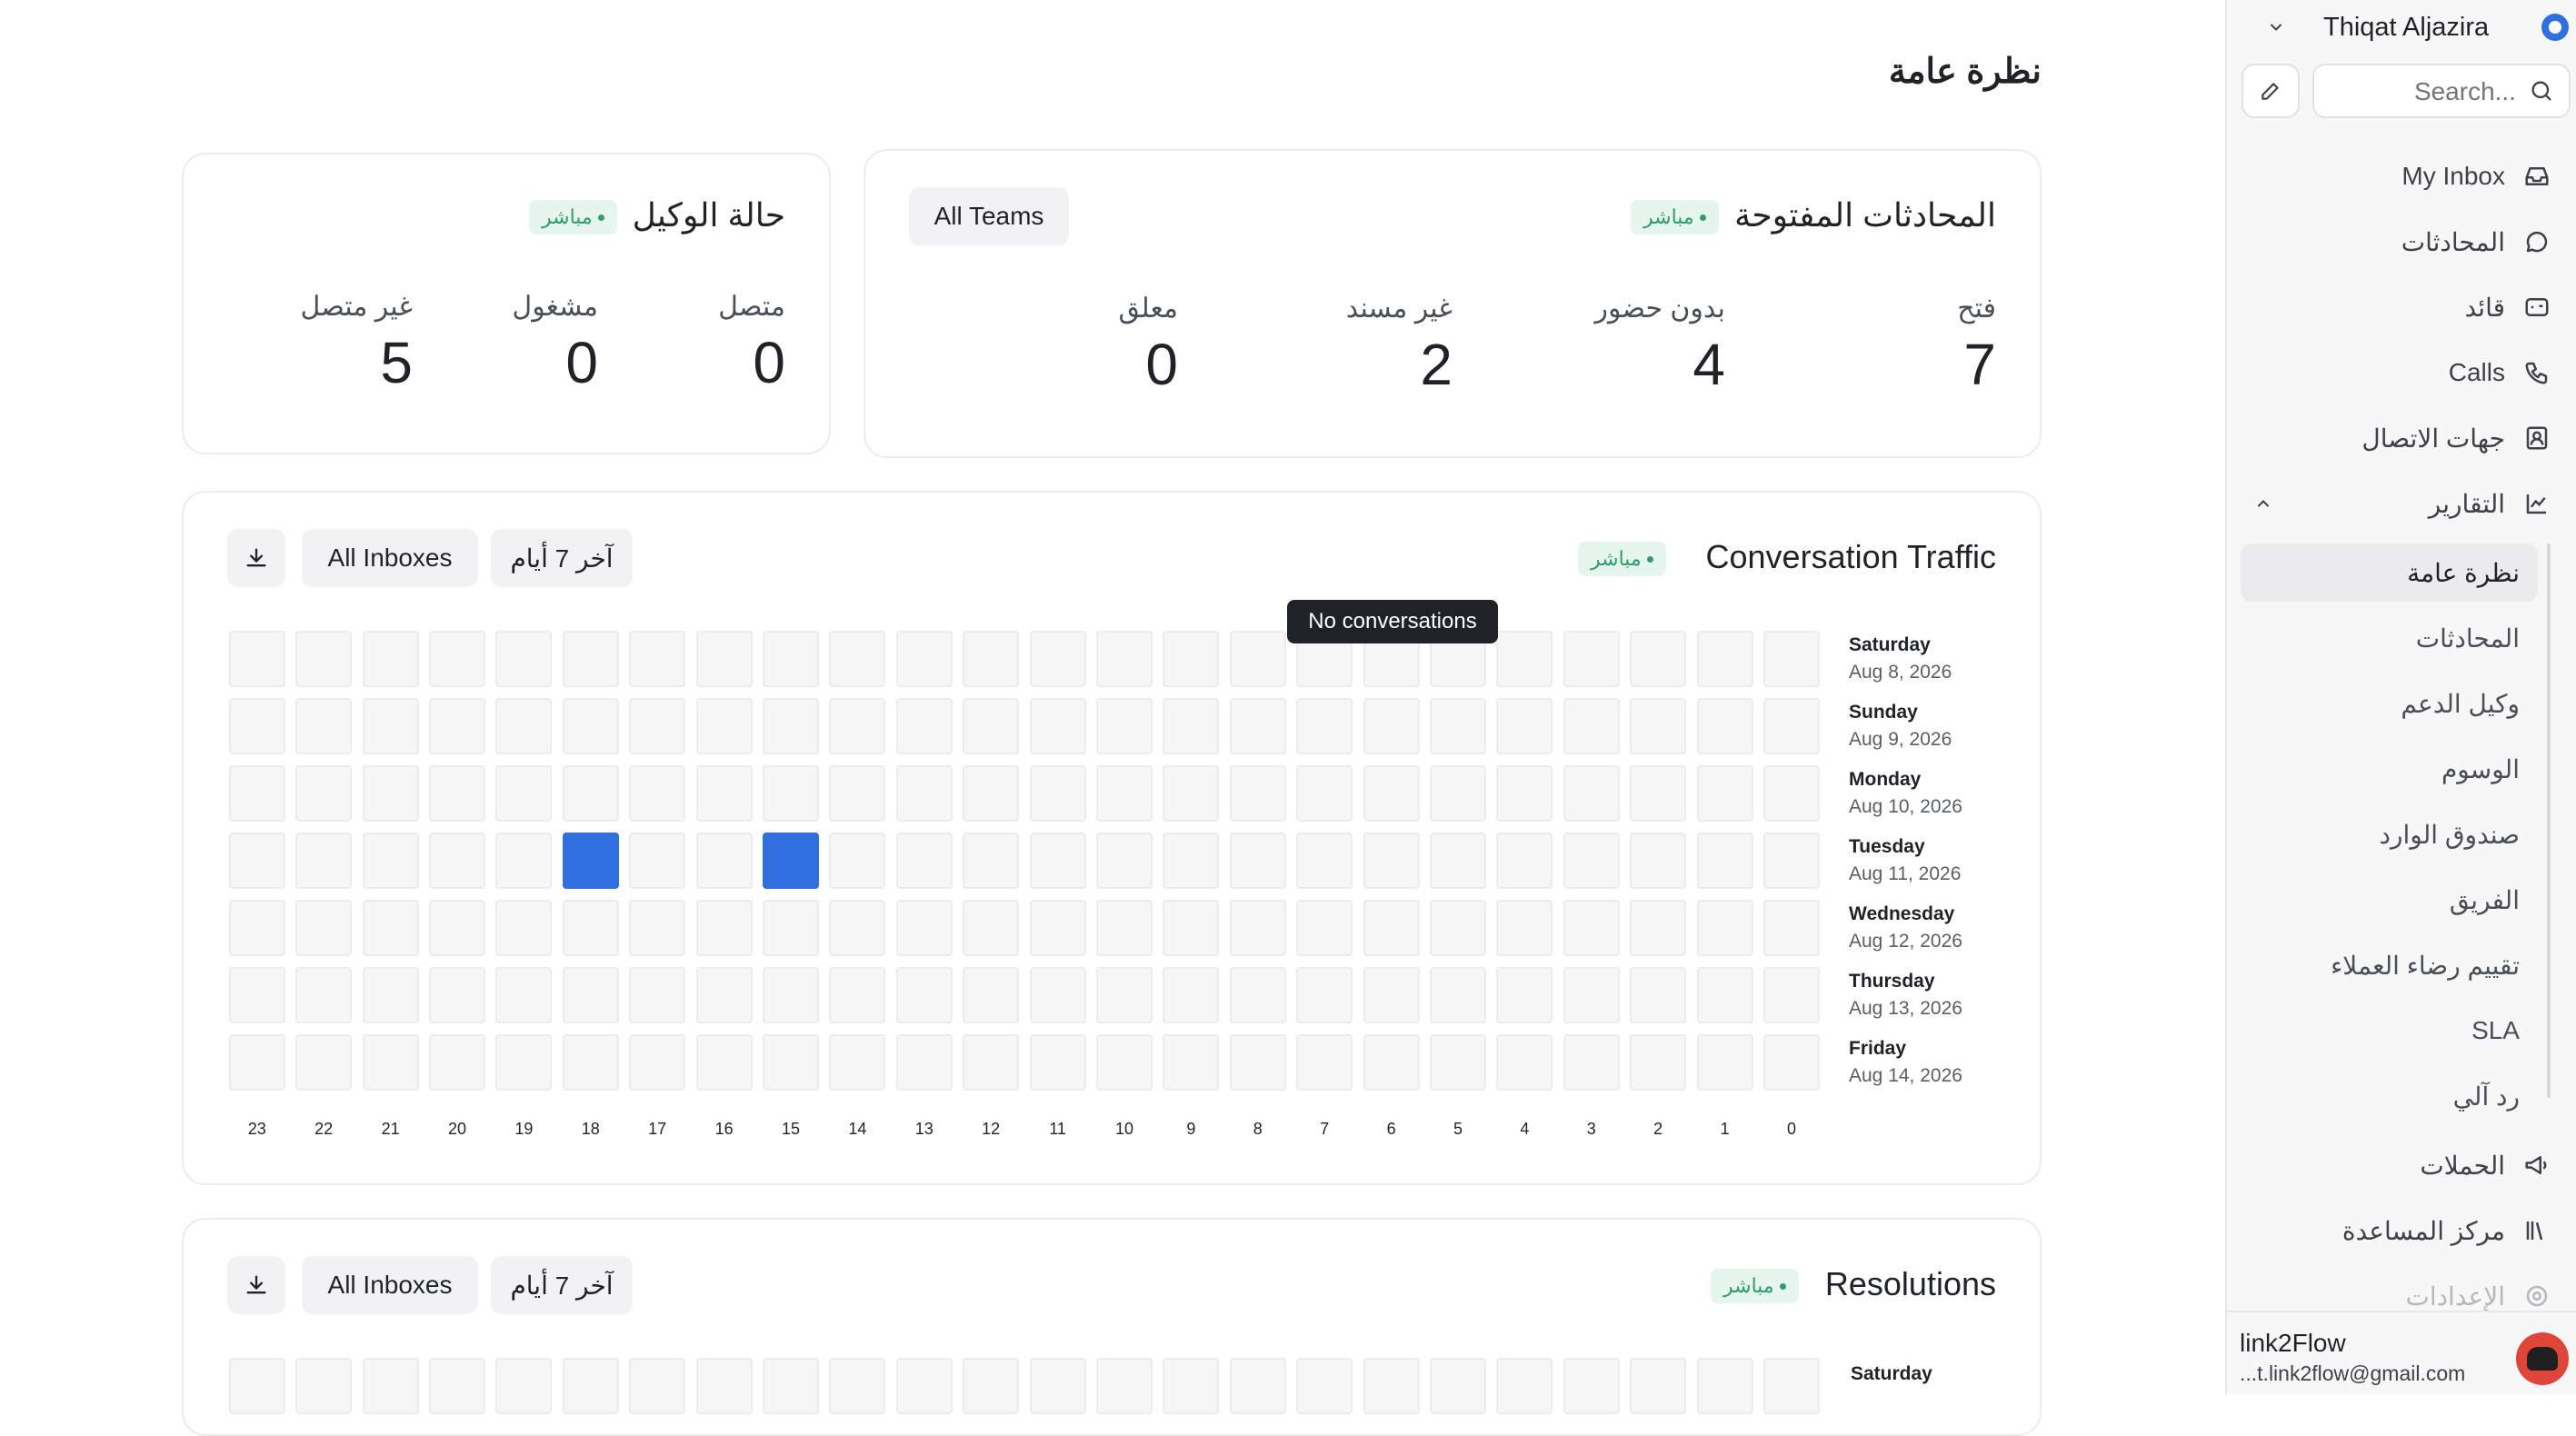  Describe the element at coordinates (2407, 27) in the screenshot. I see `account-switcher: Thiqat Aljazira` at that location.